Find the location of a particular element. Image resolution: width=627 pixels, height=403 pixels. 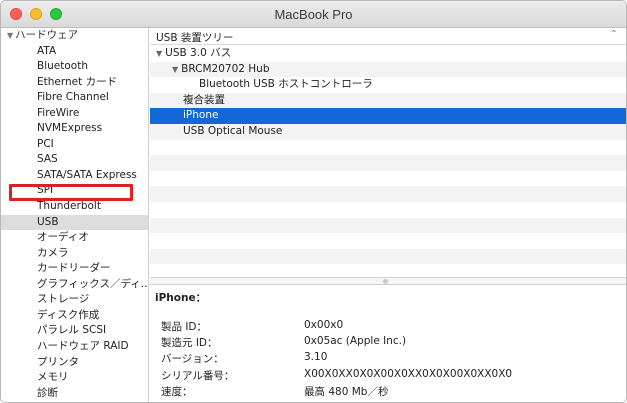

detail-key: シリアル番号： is located at coordinates (198, 375).